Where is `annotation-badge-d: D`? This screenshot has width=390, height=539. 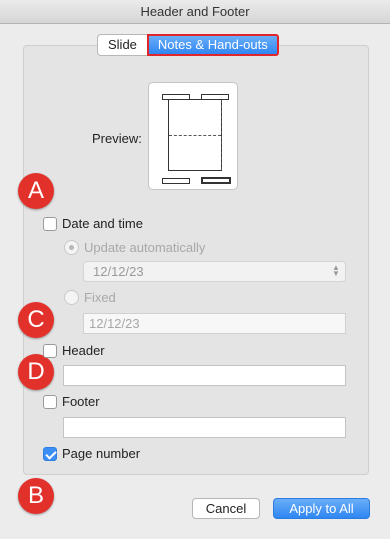
annotation-badge-d: D is located at coordinates (36, 372).